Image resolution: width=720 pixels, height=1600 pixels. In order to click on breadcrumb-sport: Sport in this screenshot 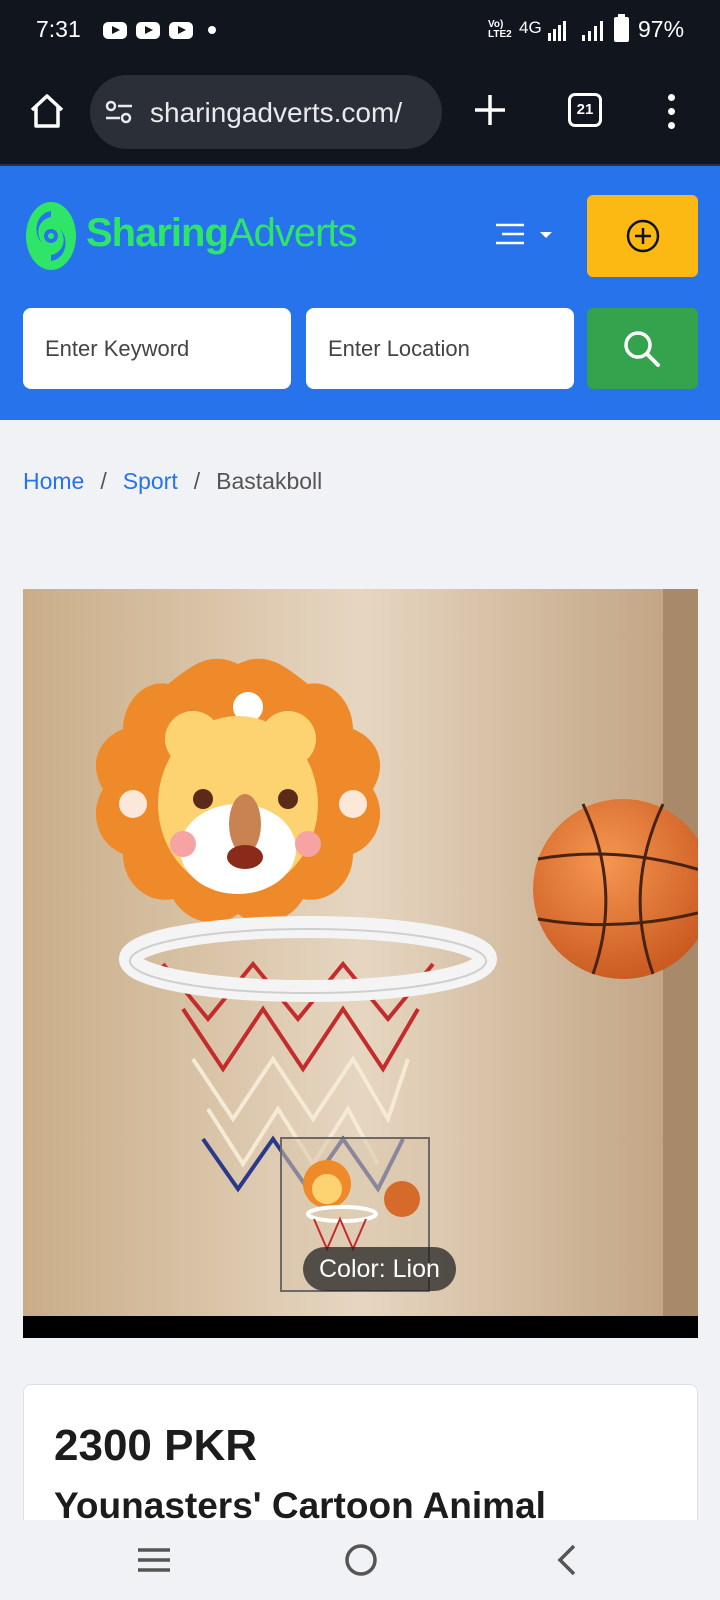, I will do `click(150, 481)`.